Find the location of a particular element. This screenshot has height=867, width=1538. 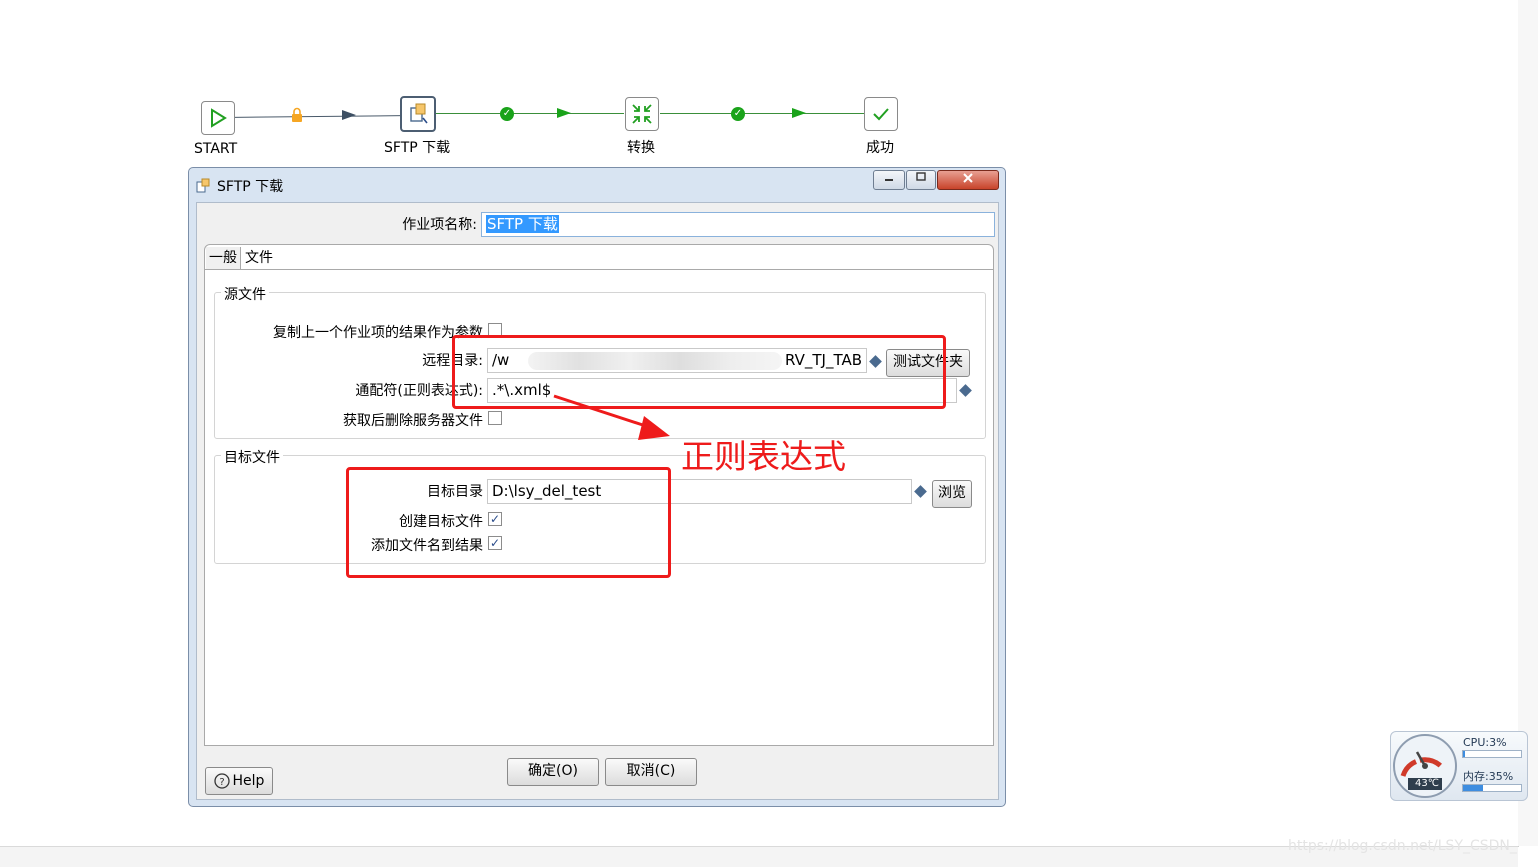

check-icon is located at coordinates (881, 114).